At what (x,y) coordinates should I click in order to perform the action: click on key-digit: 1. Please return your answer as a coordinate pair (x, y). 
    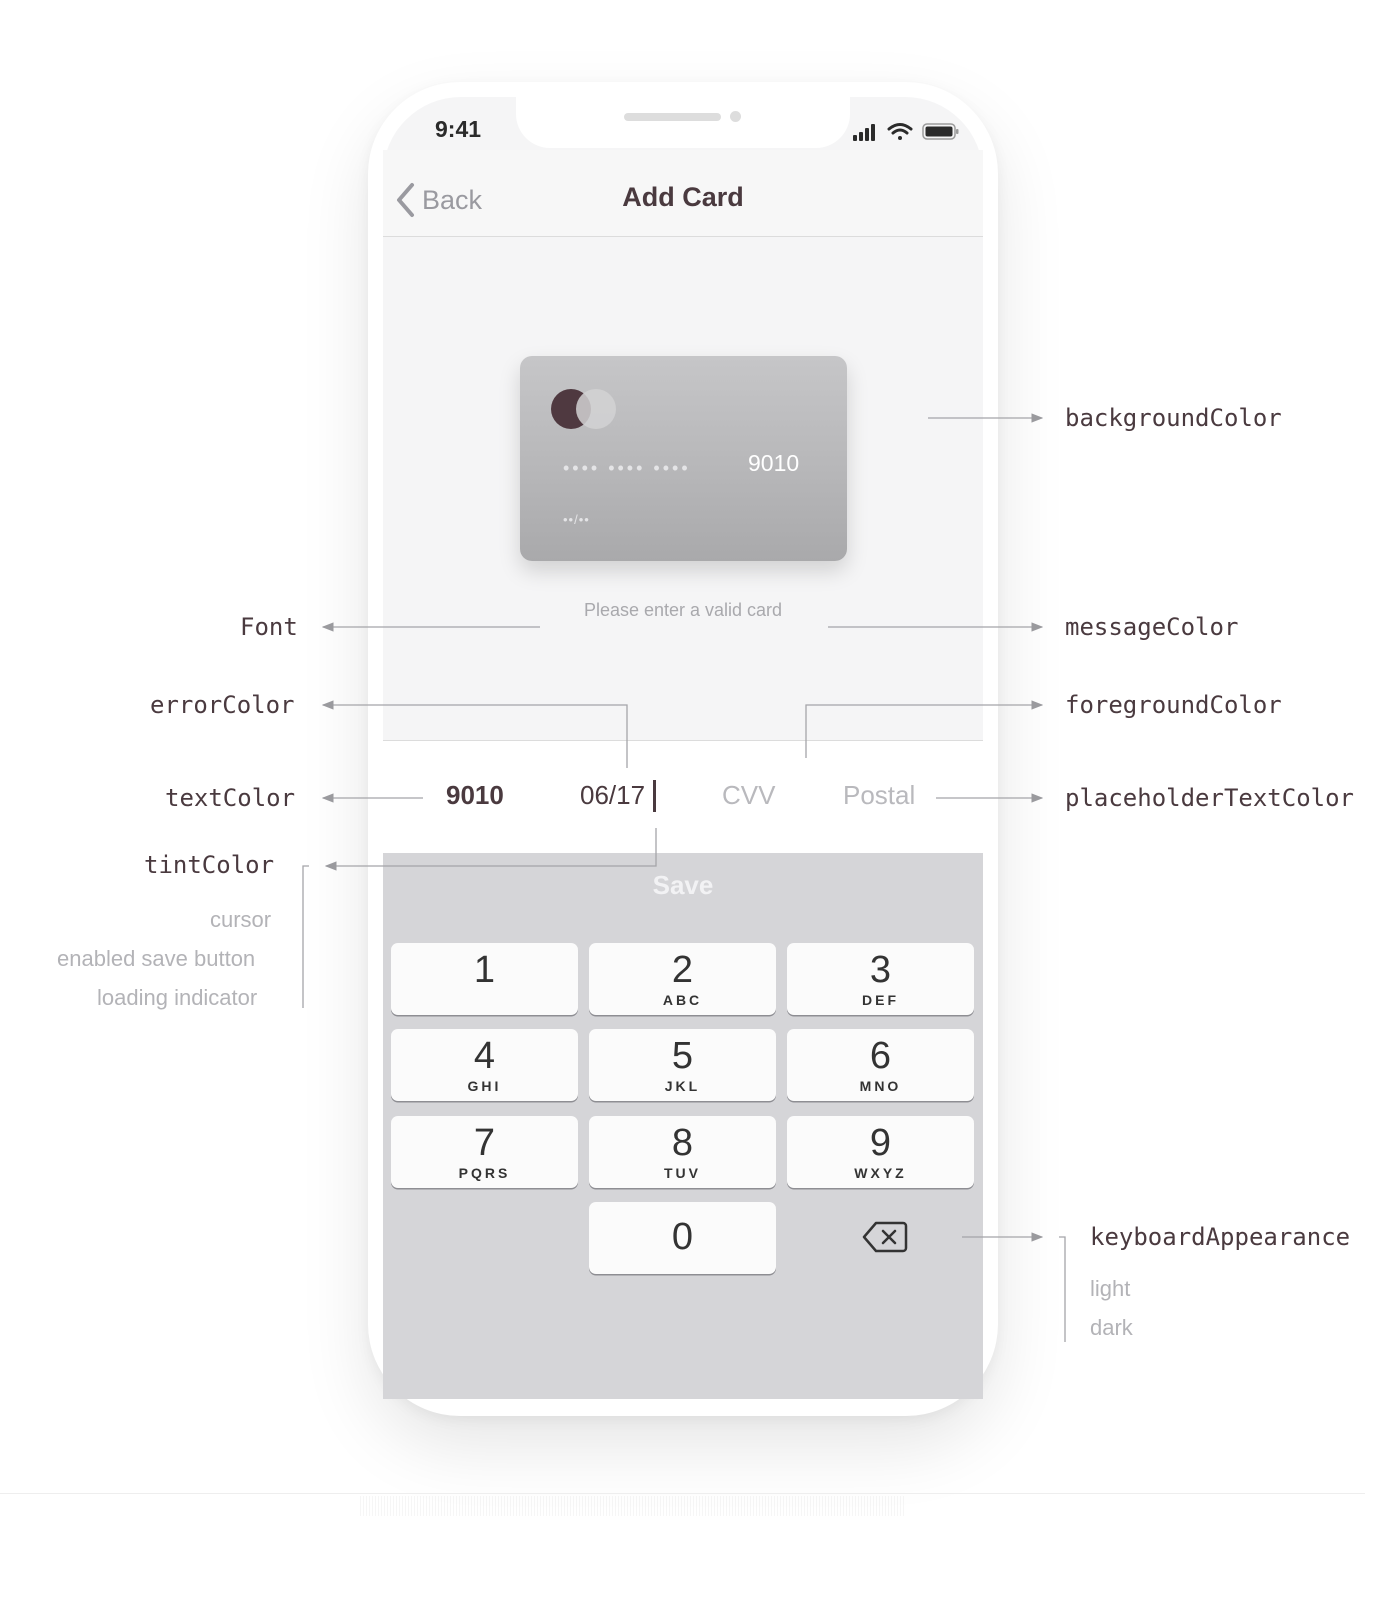
    Looking at the image, I should click on (484, 970).